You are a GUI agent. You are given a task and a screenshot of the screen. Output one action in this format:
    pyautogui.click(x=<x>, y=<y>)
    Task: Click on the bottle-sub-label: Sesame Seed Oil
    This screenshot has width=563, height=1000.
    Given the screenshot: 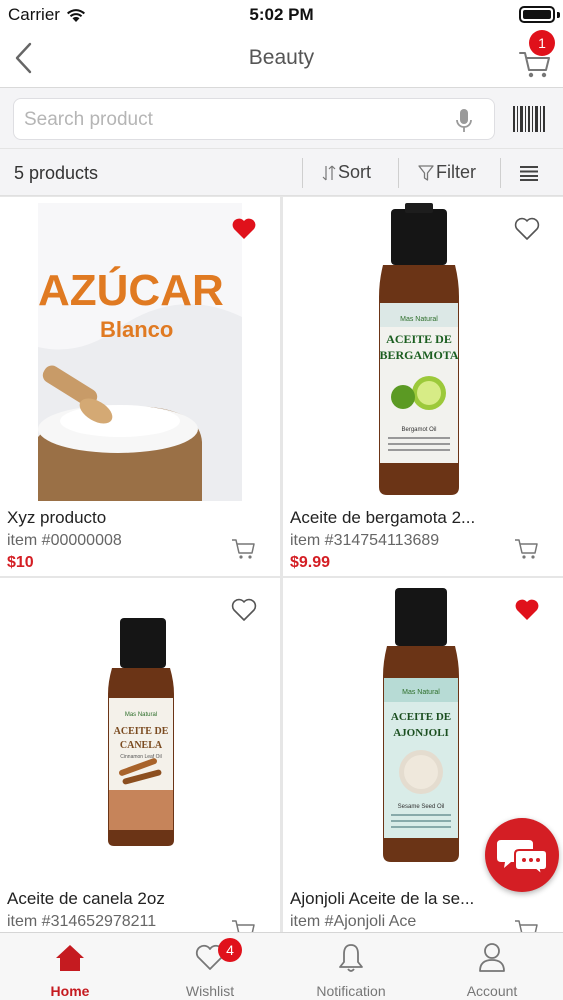 What is the action you would take?
    pyautogui.click(x=421, y=807)
    